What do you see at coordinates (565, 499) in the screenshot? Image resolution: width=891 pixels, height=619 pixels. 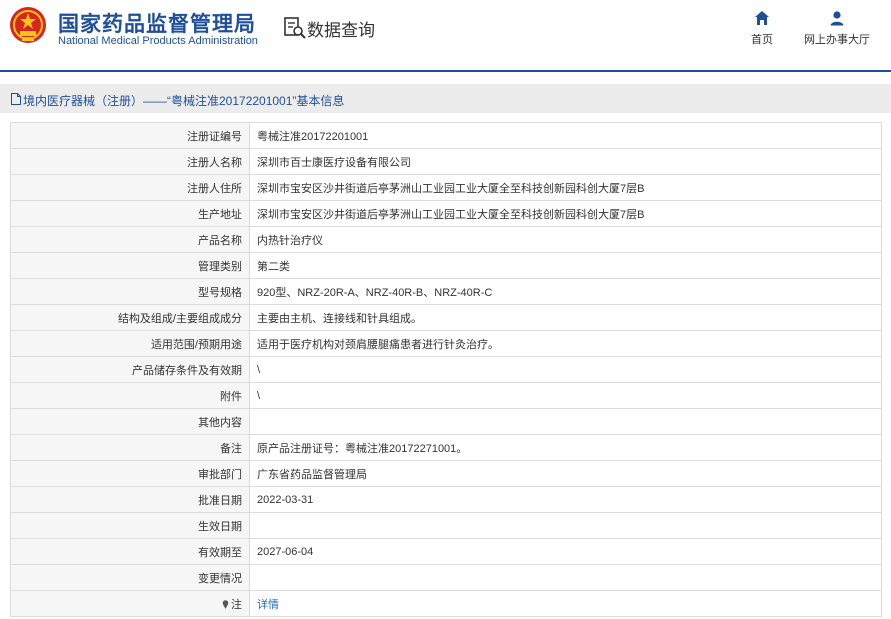 I see `row-value: 2022-03-31` at bounding box center [565, 499].